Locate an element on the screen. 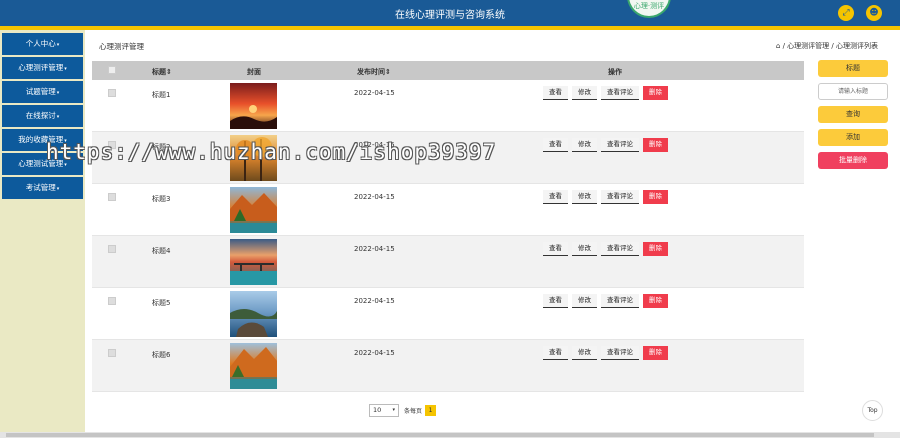 The width and height of the screenshot is (900, 438). sidebar-item-assessment: 心理测评管理▾ is located at coordinates (42, 68).